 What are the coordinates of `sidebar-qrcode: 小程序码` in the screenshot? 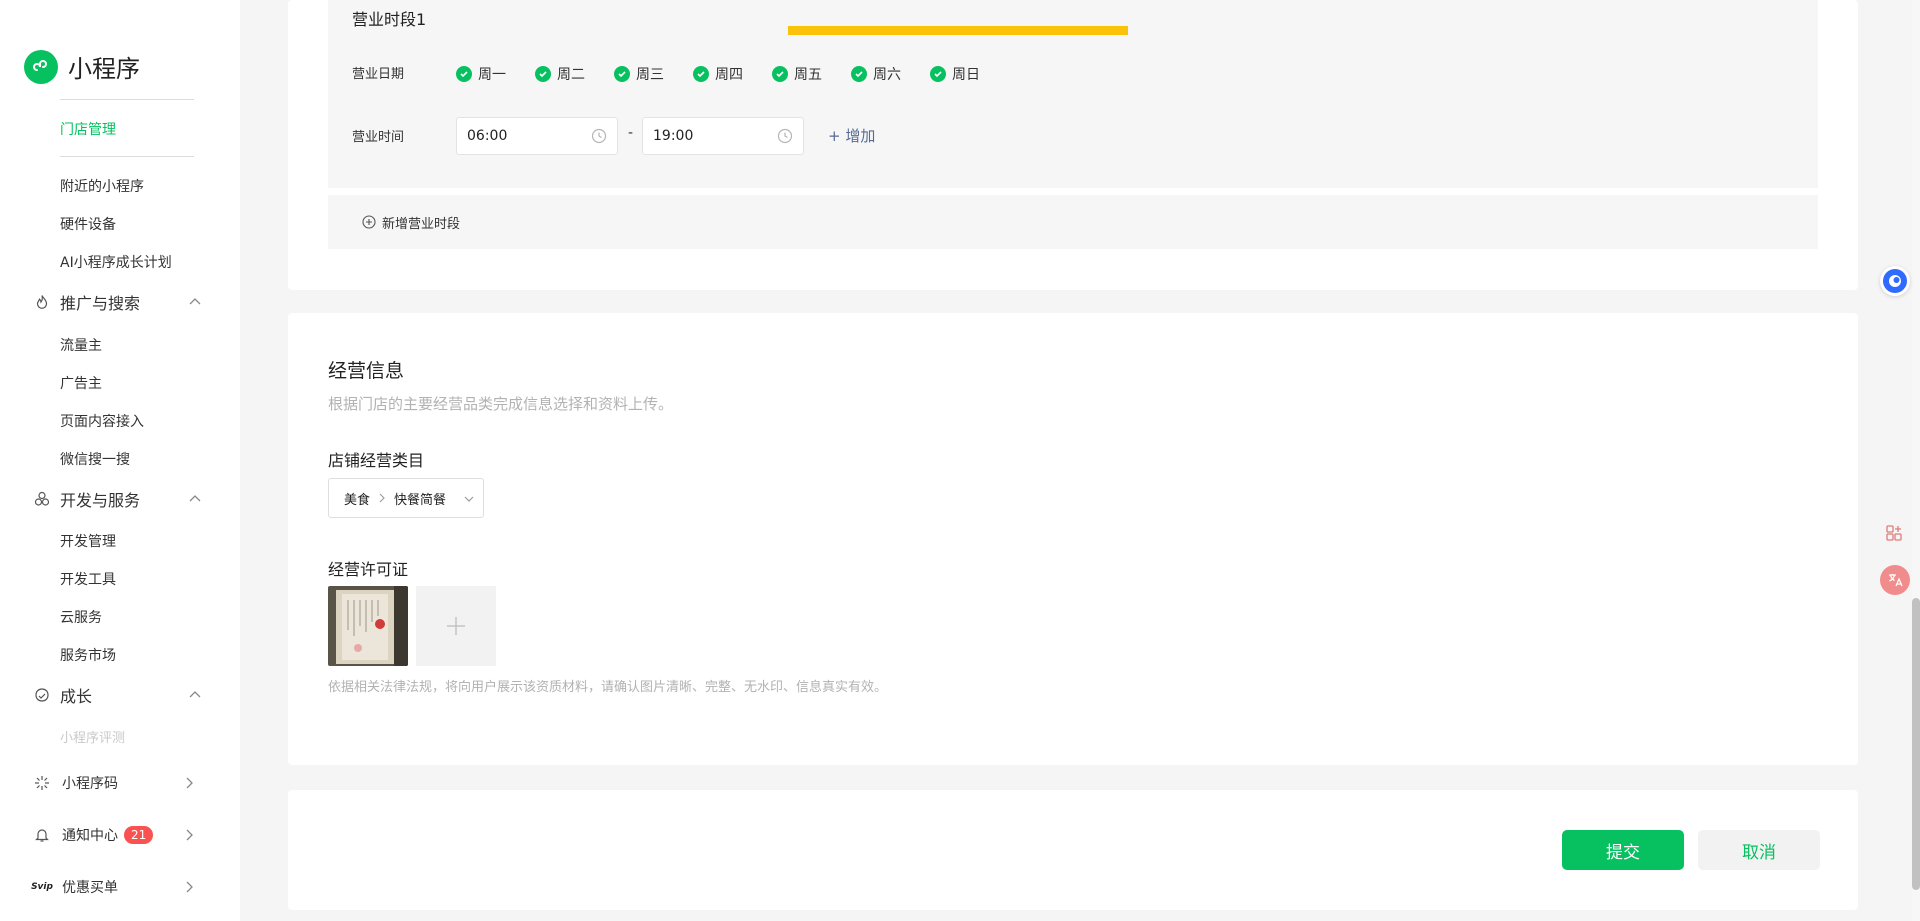 It's located at (114, 783).